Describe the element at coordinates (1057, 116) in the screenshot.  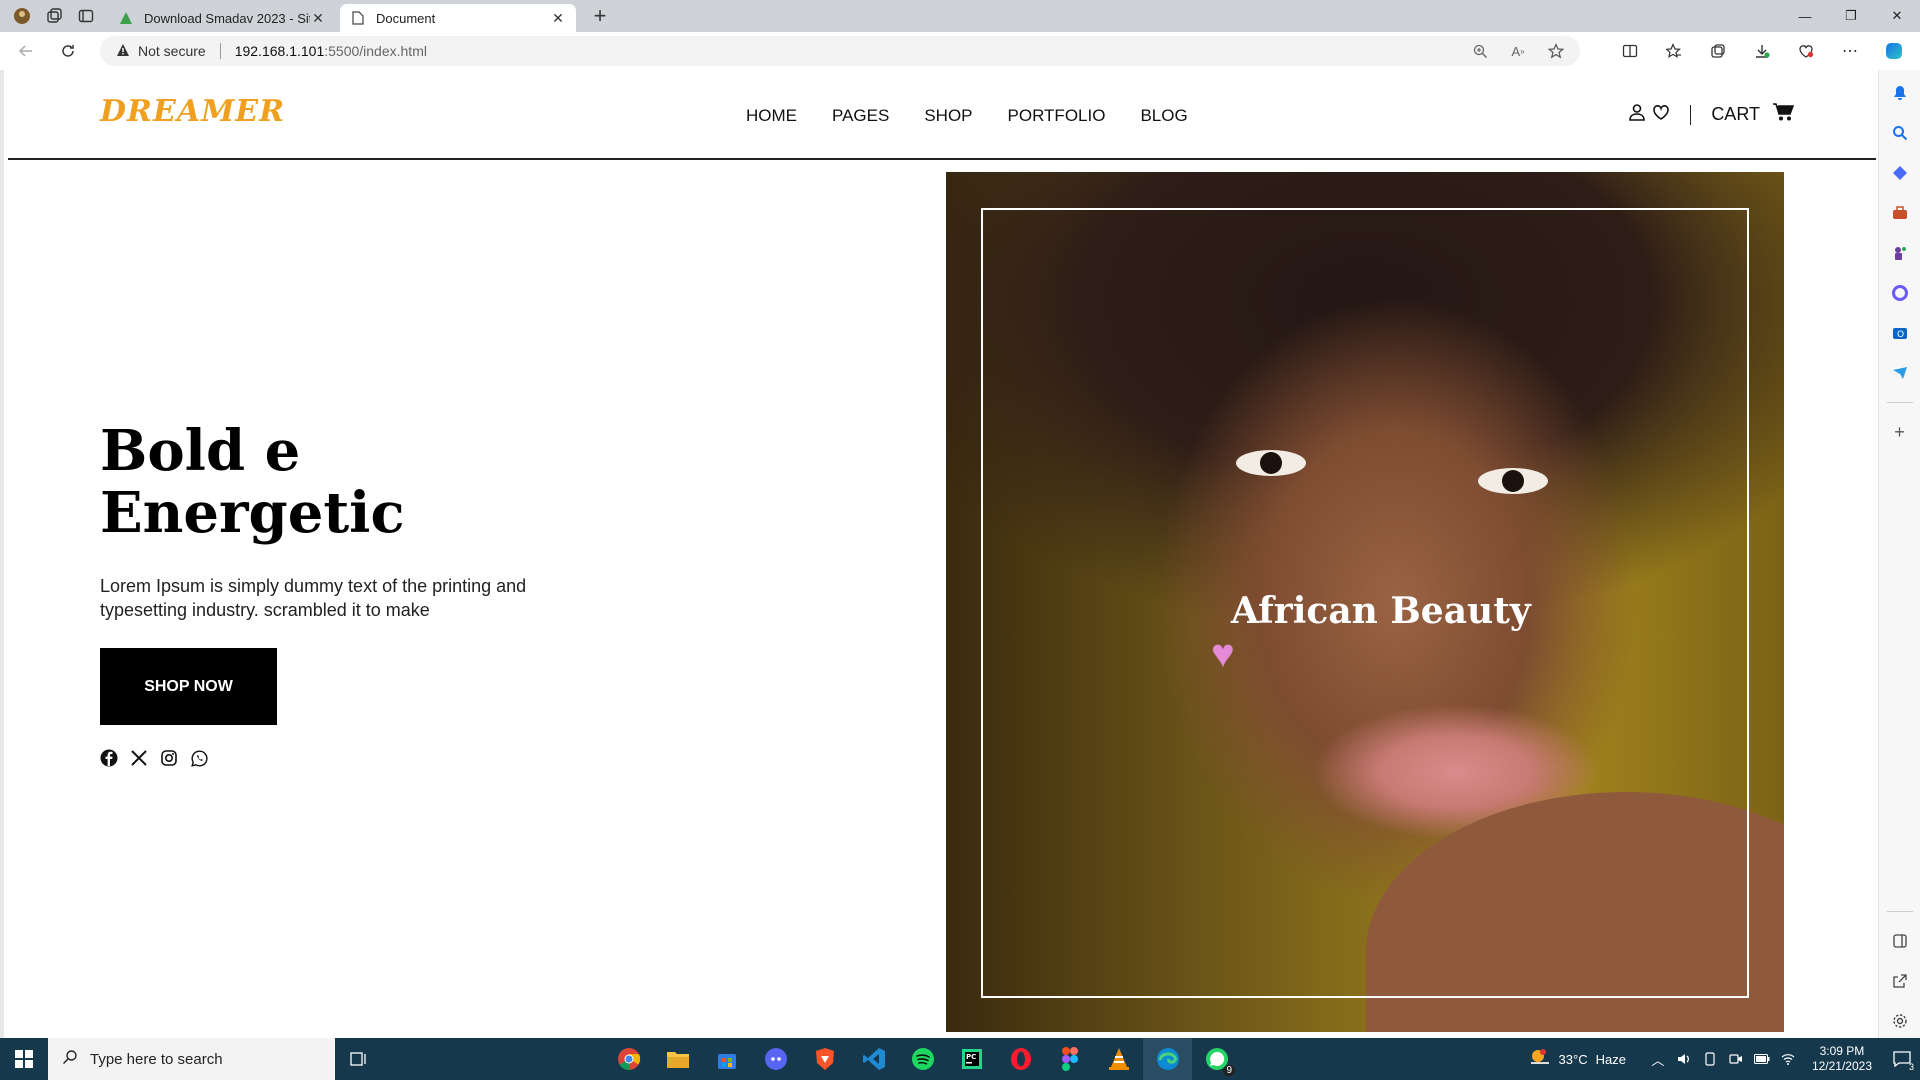
I see `nav-portfolio: PORTFOLIO` at that location.